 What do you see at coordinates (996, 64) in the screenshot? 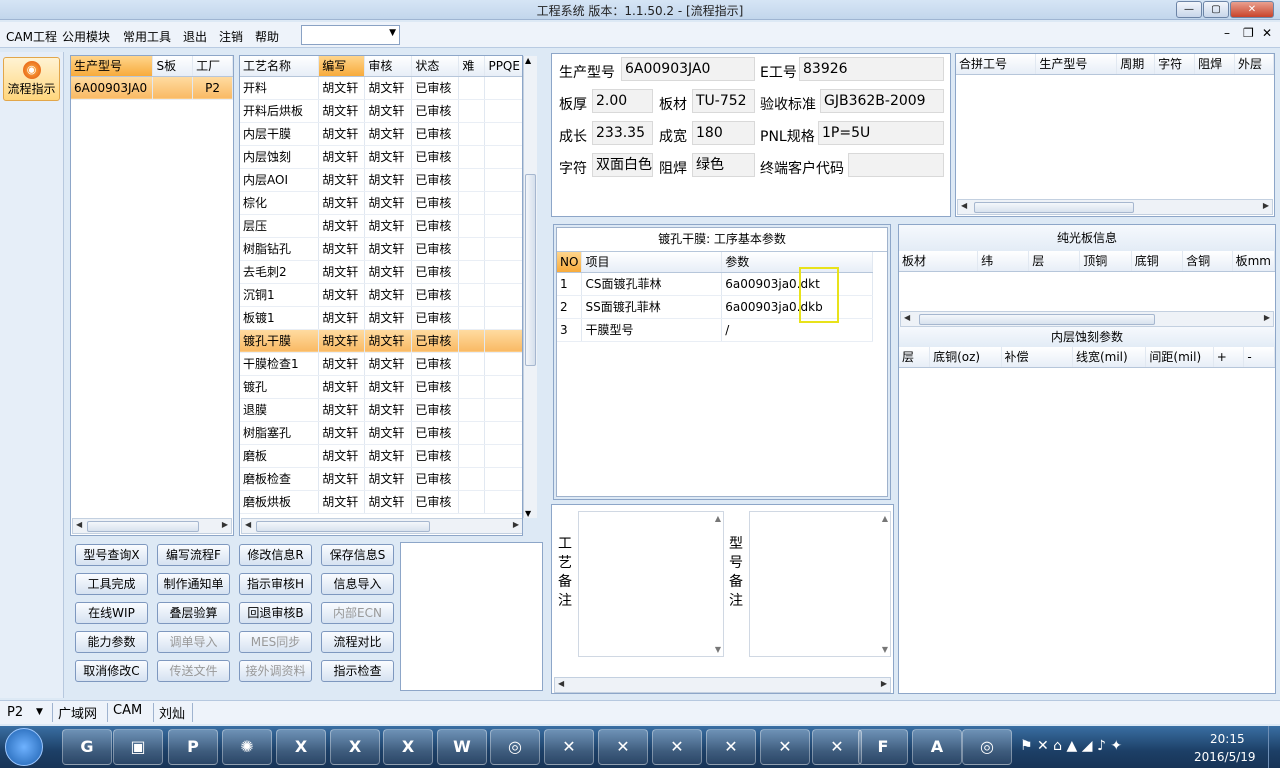
I see `col-merge-no: 合拼工号` at bounding box center [996, 64].